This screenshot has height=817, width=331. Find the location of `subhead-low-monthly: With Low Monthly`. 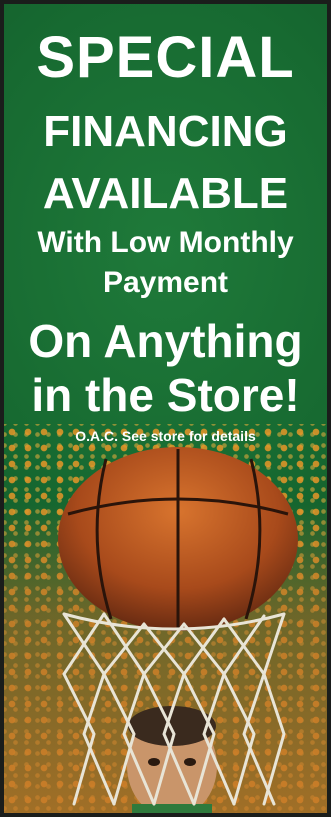

subhead-low-monthly: With Low Monthly is located at coordinates (165, 242).